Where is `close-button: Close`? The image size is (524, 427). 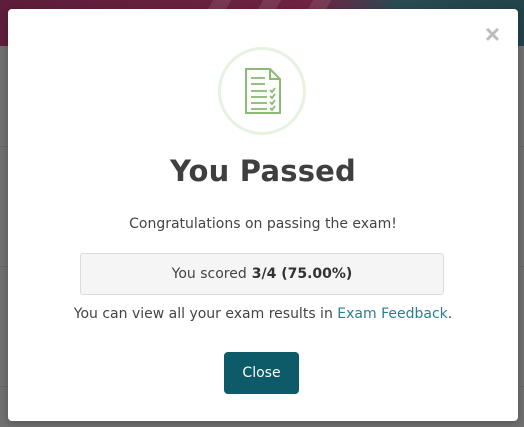
close-button: Close is located at coordinates (261, 373).